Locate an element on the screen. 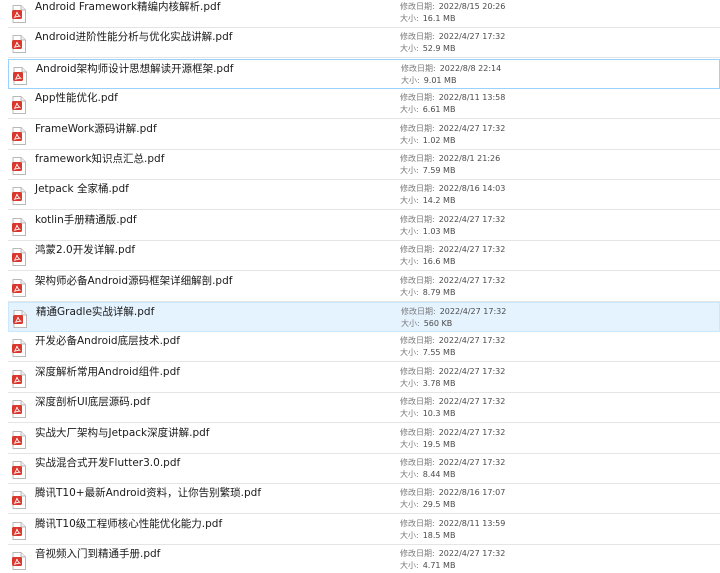 The width and height of the screenshot is (720, 573). file-name: 实战混合式开发Flutter3.0.pdf is located at coordinates (108, 463).